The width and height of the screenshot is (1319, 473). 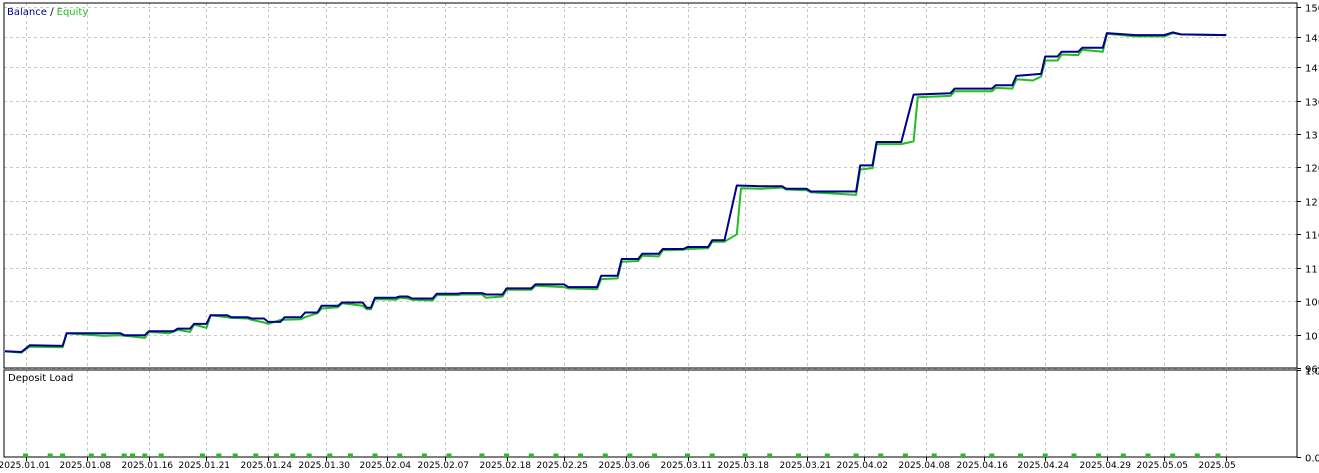 I want to click on main-y-tick-label: 111, so click(x=1312, y=270).